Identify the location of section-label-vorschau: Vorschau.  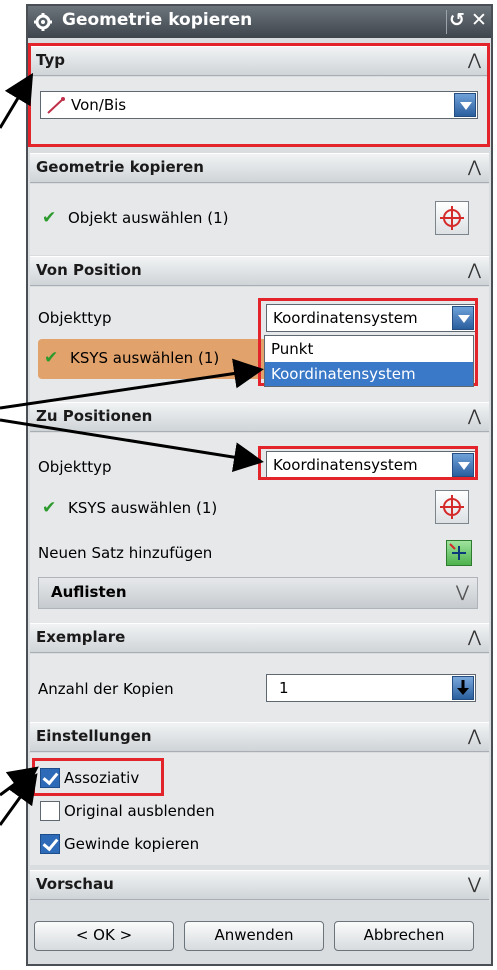
(75, 884).